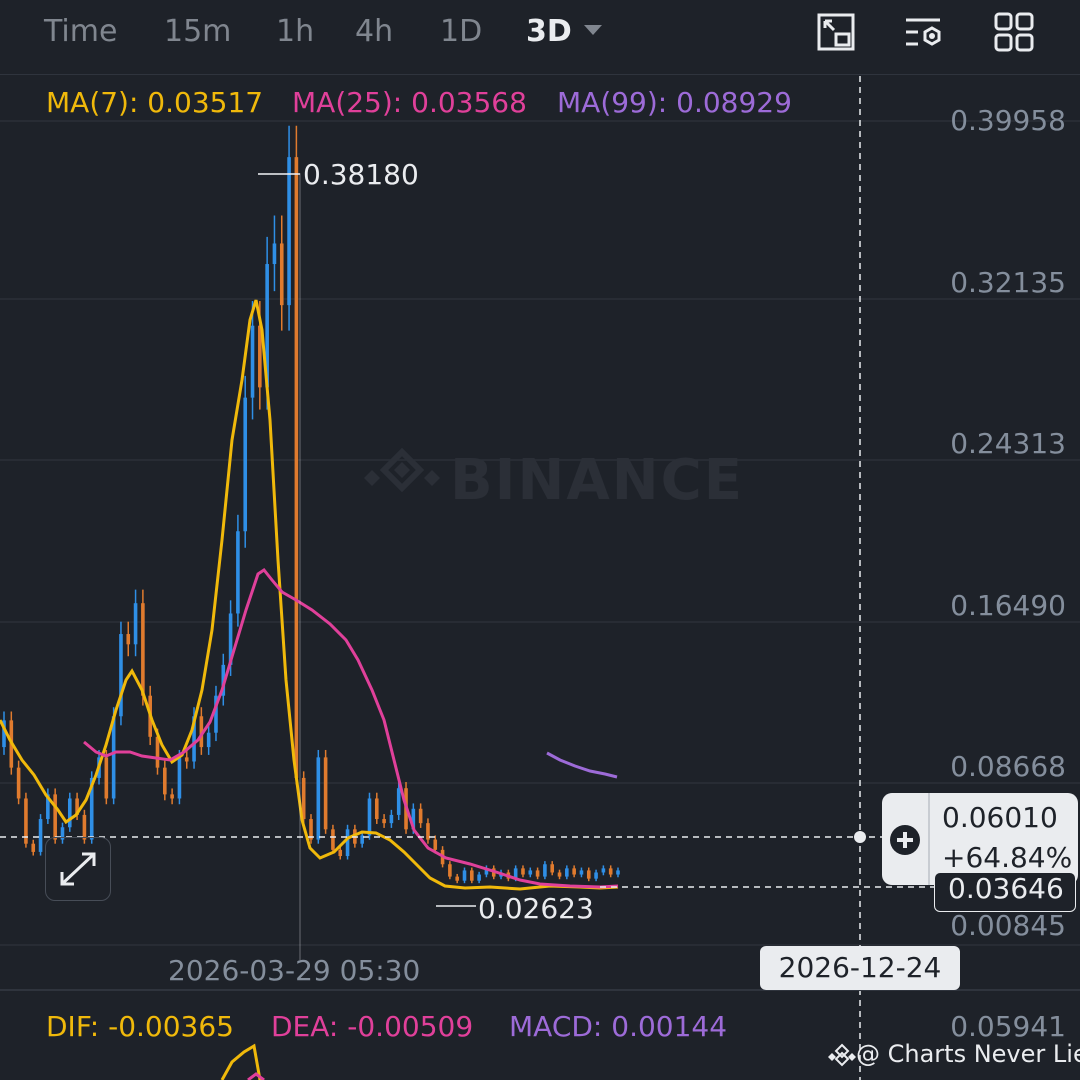 This screenshot has width=1080, height=1080. I want to click on y-axis-label: 0.32135, so click(1008, 282).